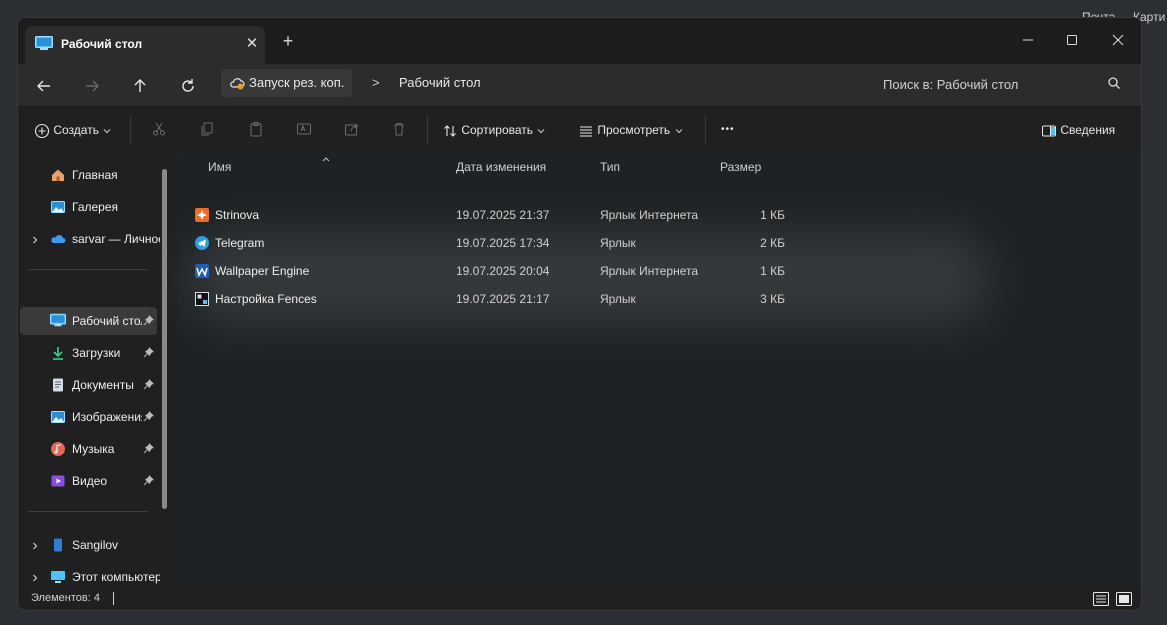 This screenshot has width=1167, height=625. Describe the element at coordinates (58, 546) in the screenshot. I see `user-folder-icon` at that location.